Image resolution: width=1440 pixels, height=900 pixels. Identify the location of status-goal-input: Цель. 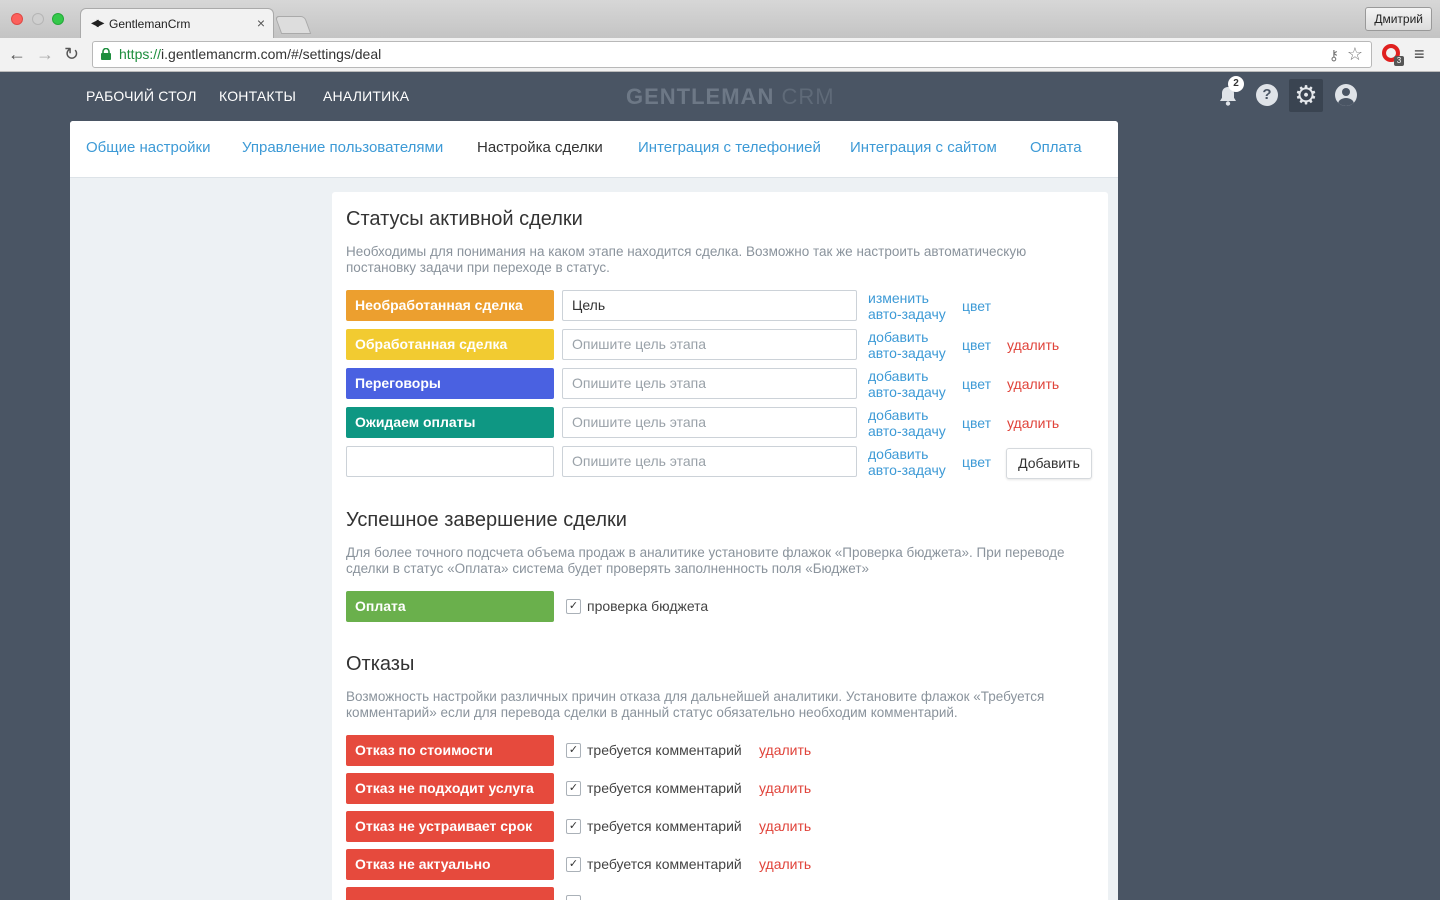
(709, 305).